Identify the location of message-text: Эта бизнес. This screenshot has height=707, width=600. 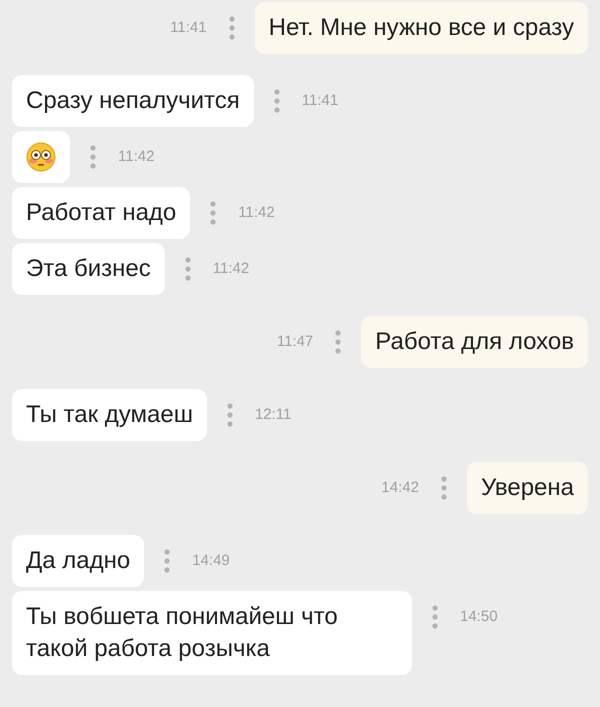
(88, 269).